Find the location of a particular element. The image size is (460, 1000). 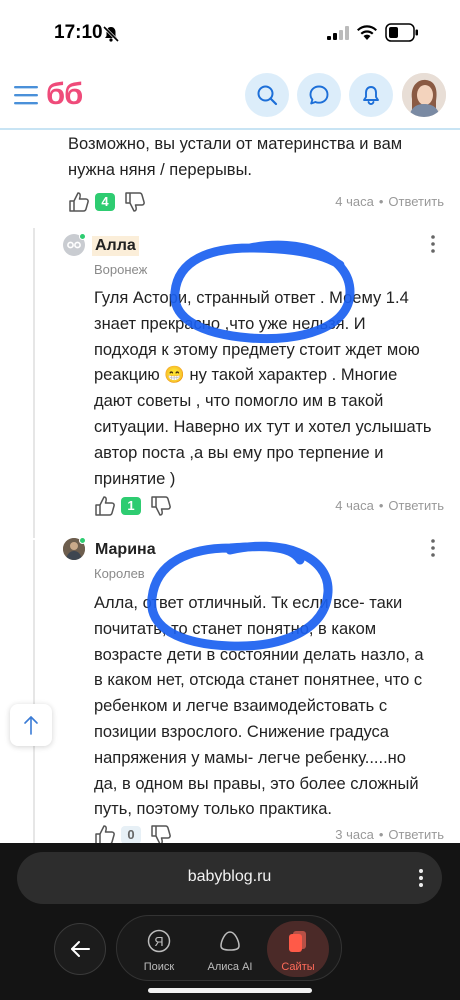

search-icon is located at coordinates (267, 95).